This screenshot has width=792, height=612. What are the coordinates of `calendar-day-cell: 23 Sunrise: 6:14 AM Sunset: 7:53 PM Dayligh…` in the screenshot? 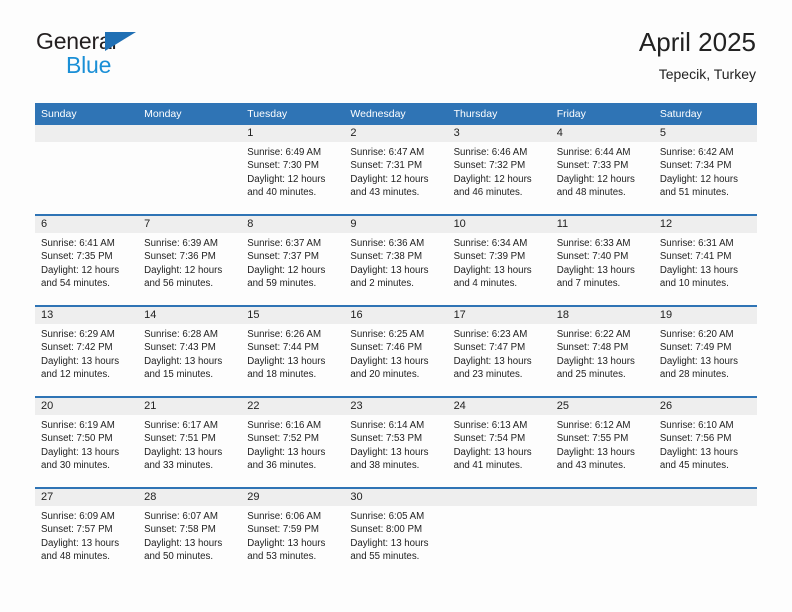 It's located at (396, 442).